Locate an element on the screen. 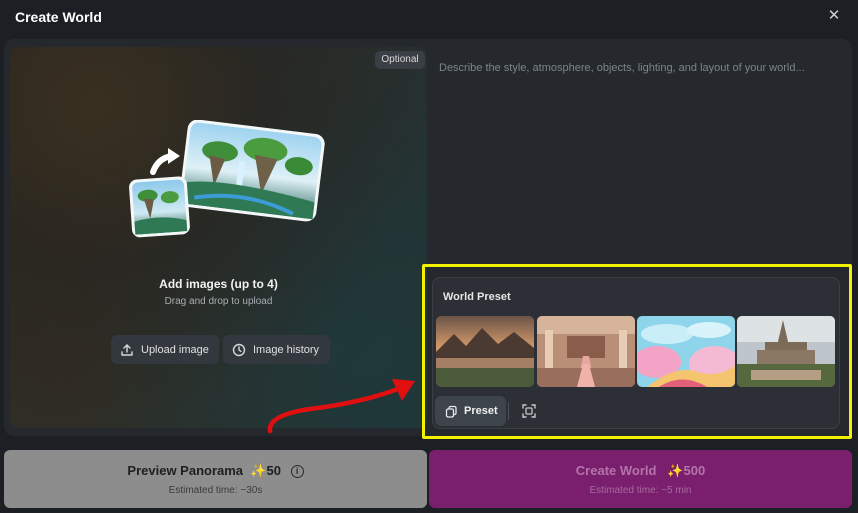 The width and height of the screenshot is (858, 513). create-world-button: Create World ✨500 Estimated time: ~5 min is located at coordinates (640, 479).